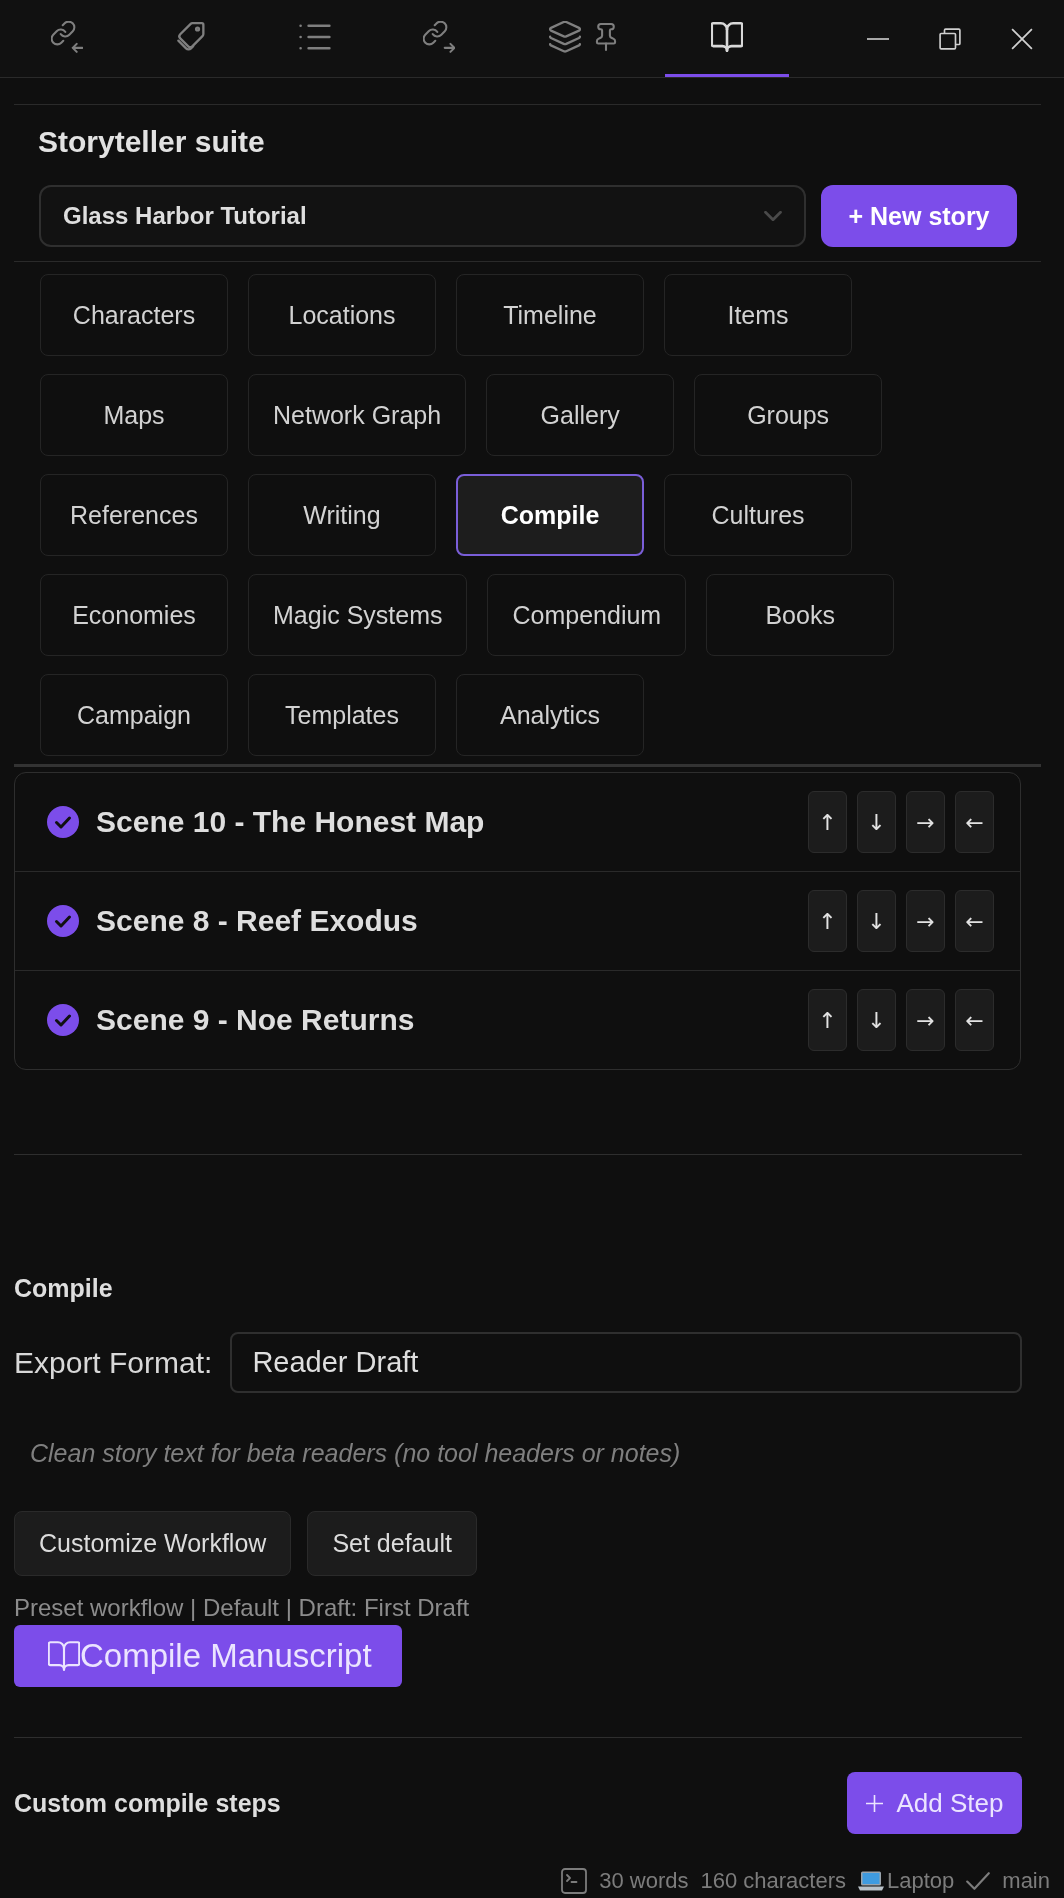  What do you see at coordinates (191, 37) in the screenshot?
I see `tags-icon` at bounding box center [191, 37].